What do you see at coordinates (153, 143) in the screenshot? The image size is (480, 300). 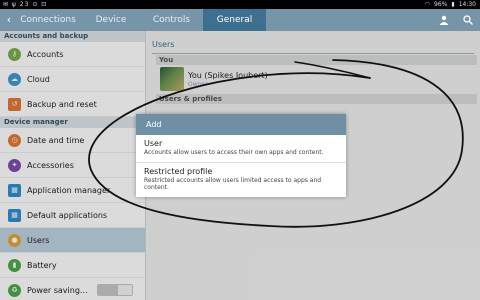 I see `option-title: User` at bounding box center [153, 143].